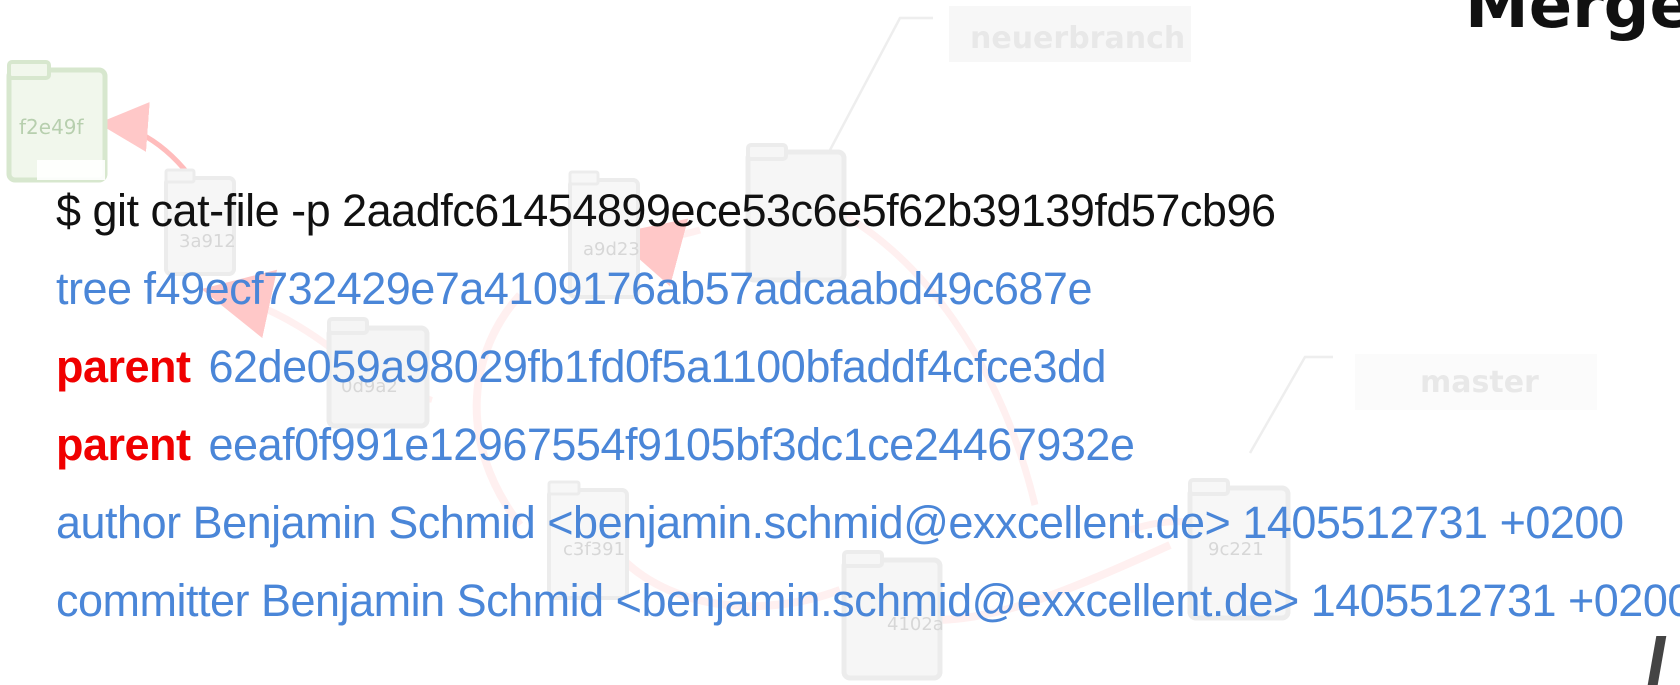 The width and height of the screenshot is (1680, 685). What do you see at coordinates (657, 366) in the screenshot?
I see `parent-hash-1: 62de059a98029fb1fd0f5a1100bfaddf4cfce3dd` at bounding box center [657, 366].